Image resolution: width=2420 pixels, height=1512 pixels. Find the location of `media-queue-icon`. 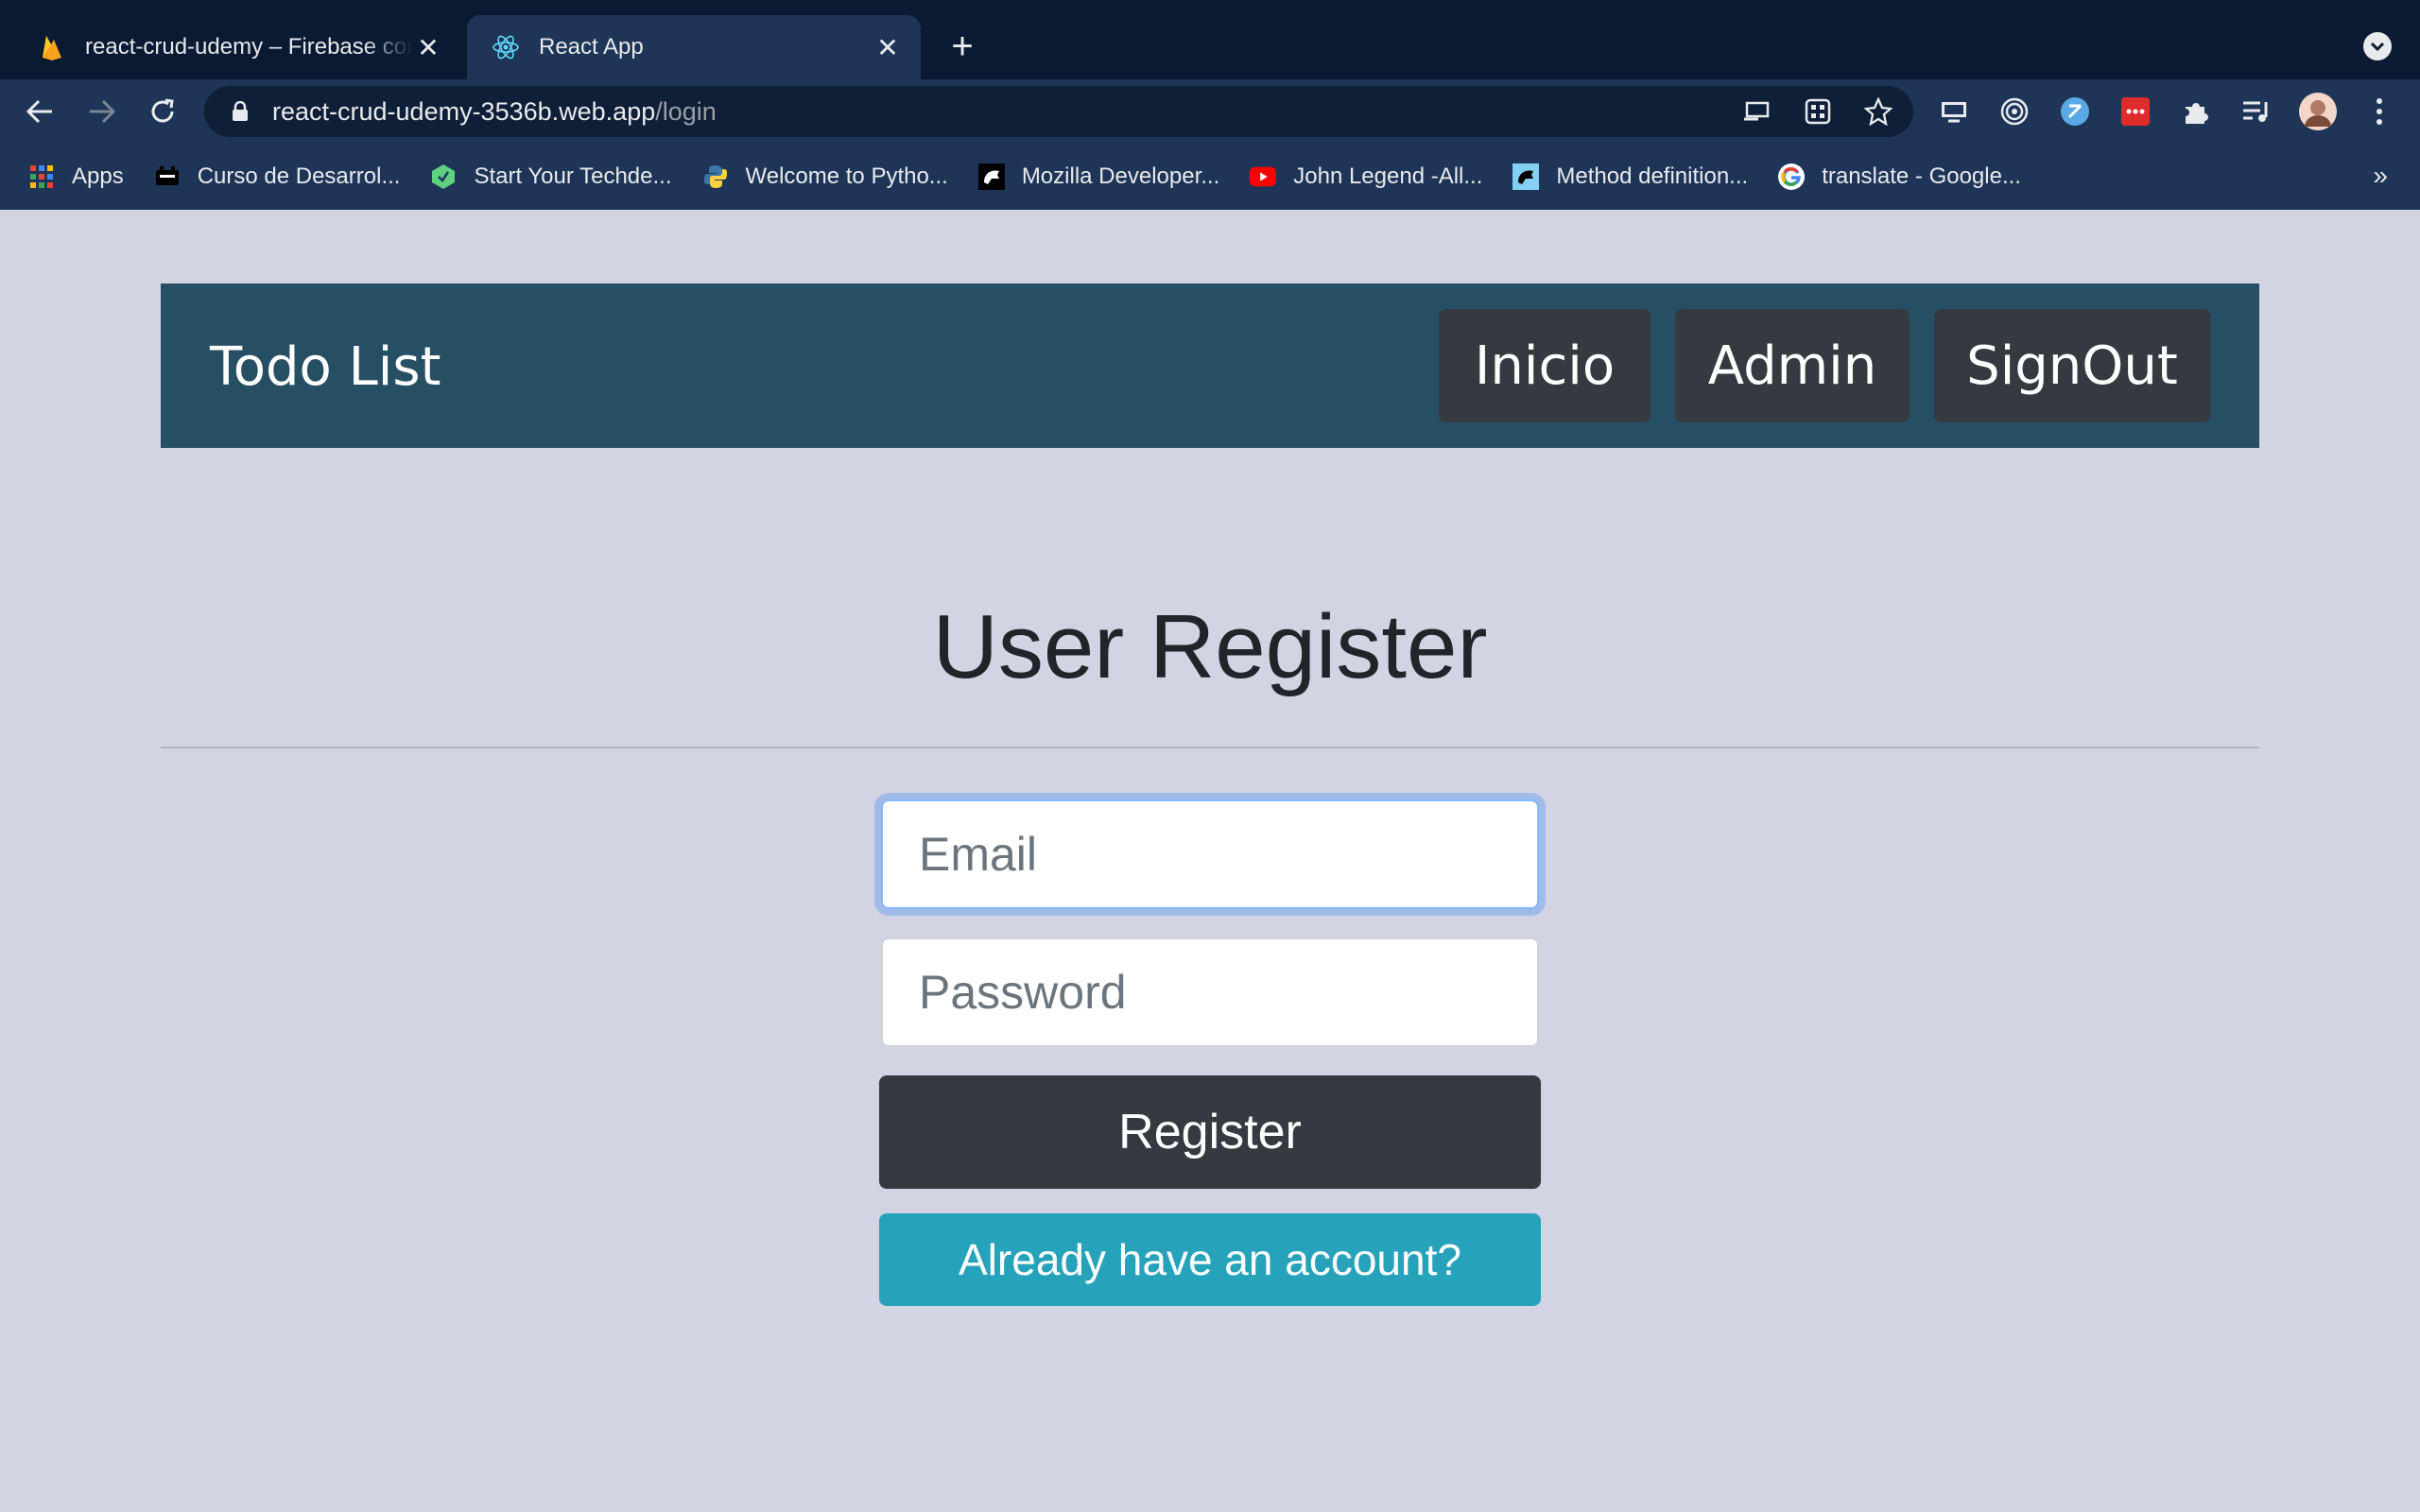

media-queue-icon is located at coordinates (2256, 111).